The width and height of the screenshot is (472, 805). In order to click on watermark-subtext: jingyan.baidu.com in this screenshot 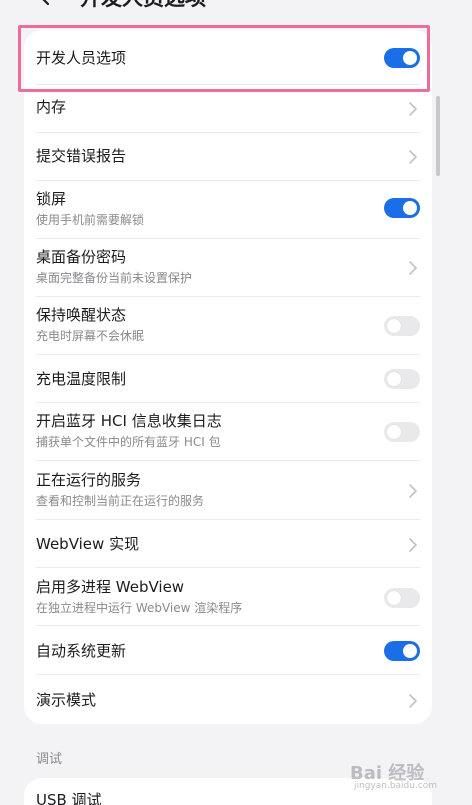, I will do `click(396, 786)`.